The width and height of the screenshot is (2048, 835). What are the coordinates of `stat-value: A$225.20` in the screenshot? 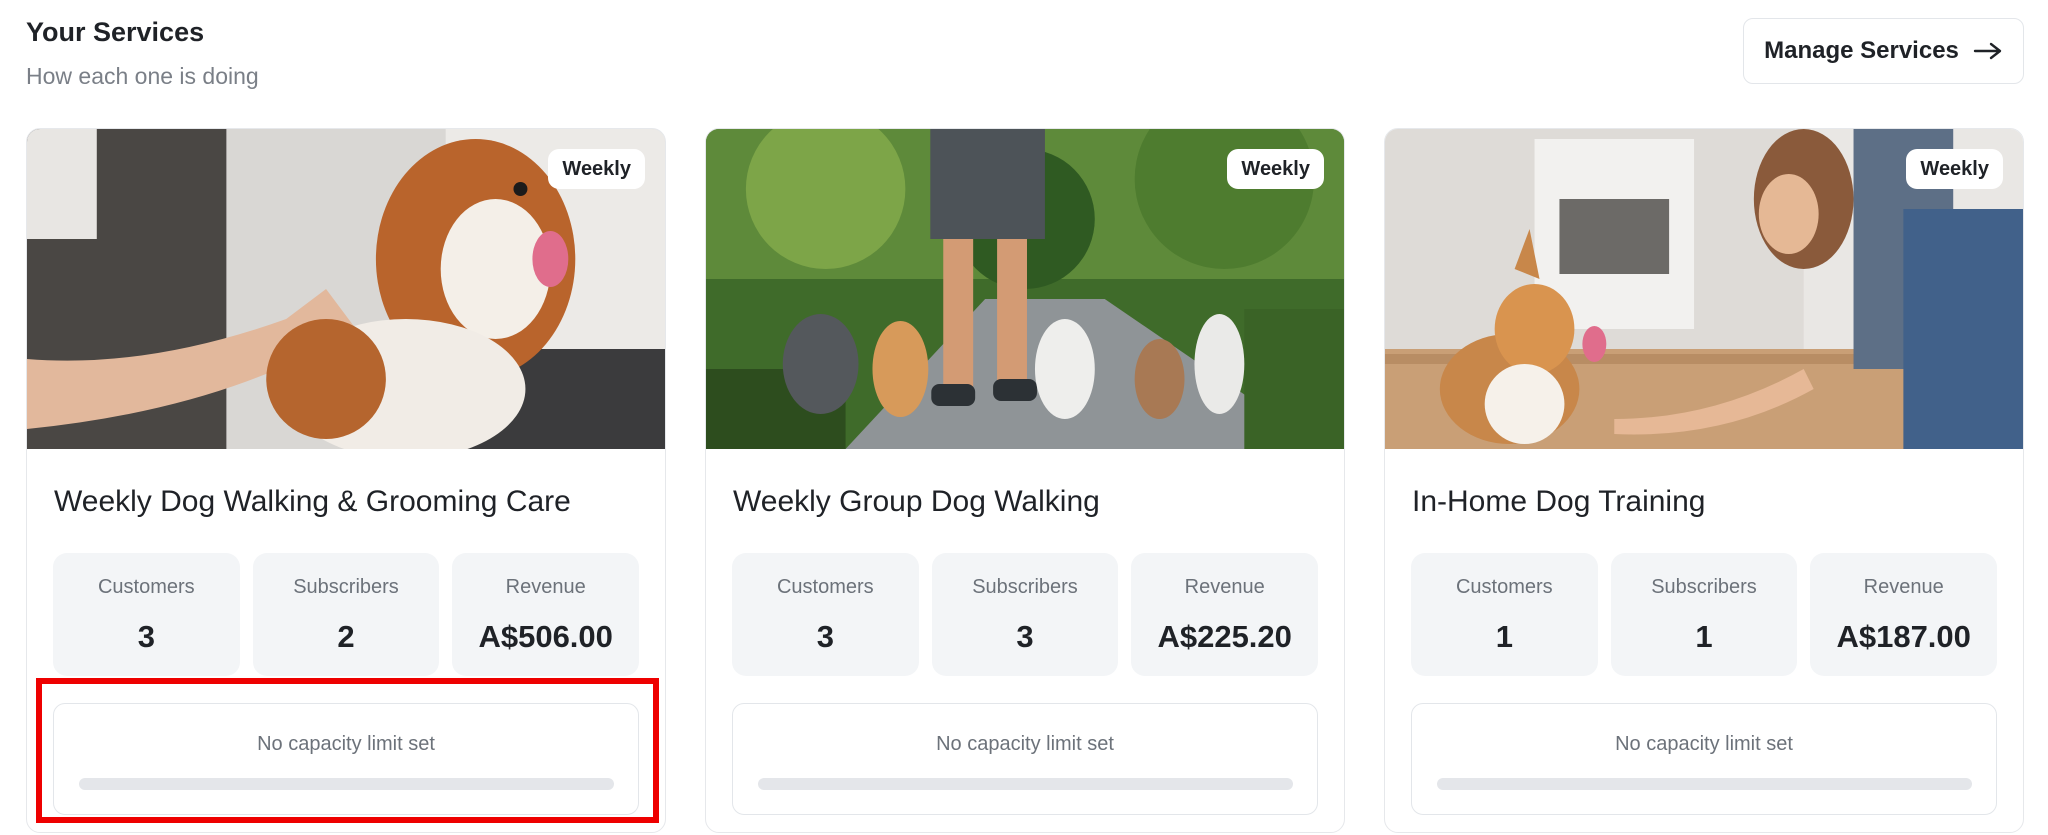 It's located at (1224, 636).